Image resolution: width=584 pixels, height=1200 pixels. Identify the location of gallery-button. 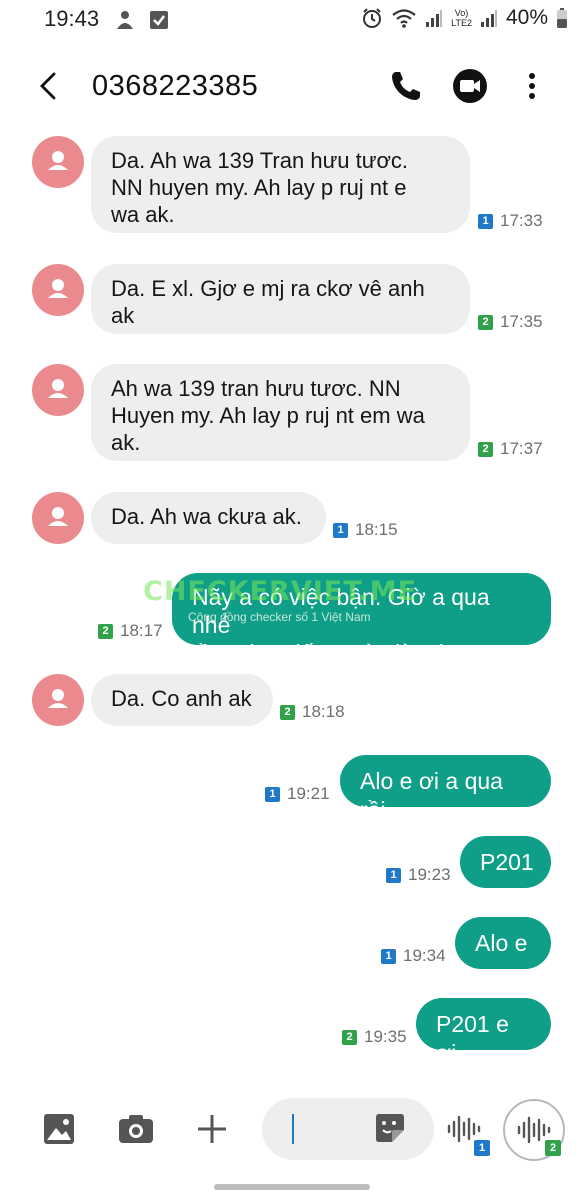
(59, 1129).